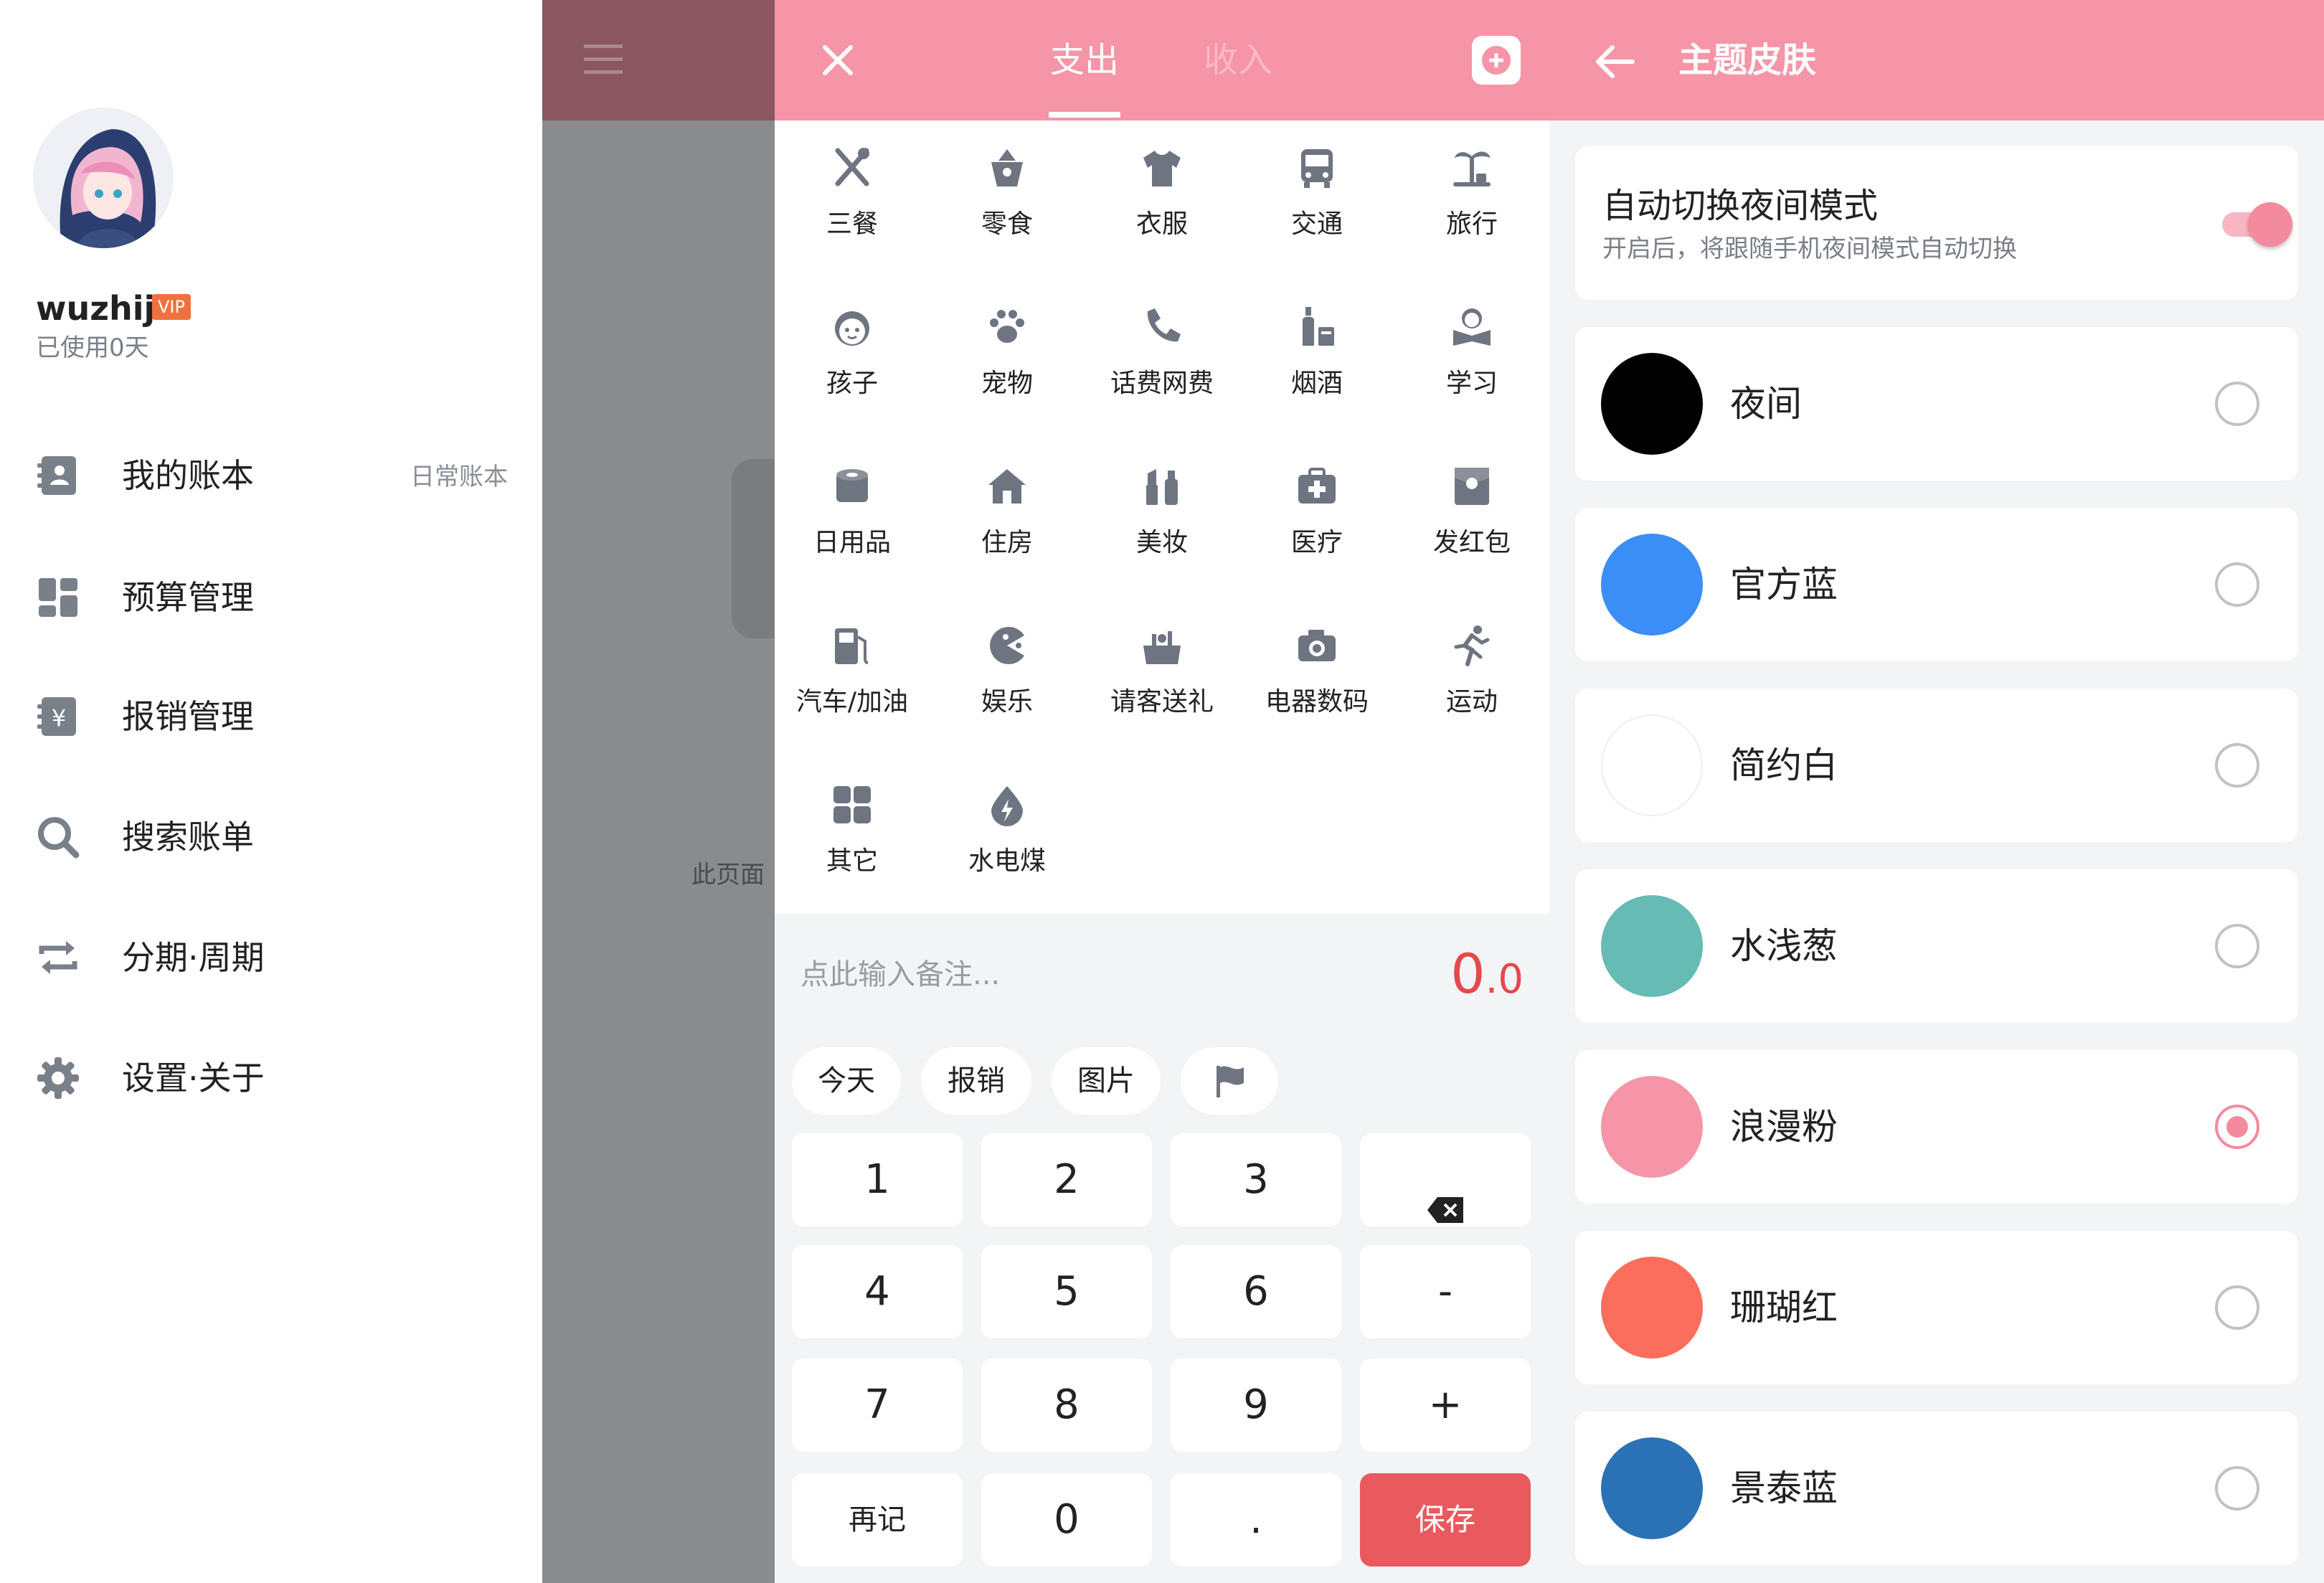  What do you see at coordinates (271, 836) in the screenshot?
I see `menu-item-search: 搜索账单` at bounding box center [271, 836].